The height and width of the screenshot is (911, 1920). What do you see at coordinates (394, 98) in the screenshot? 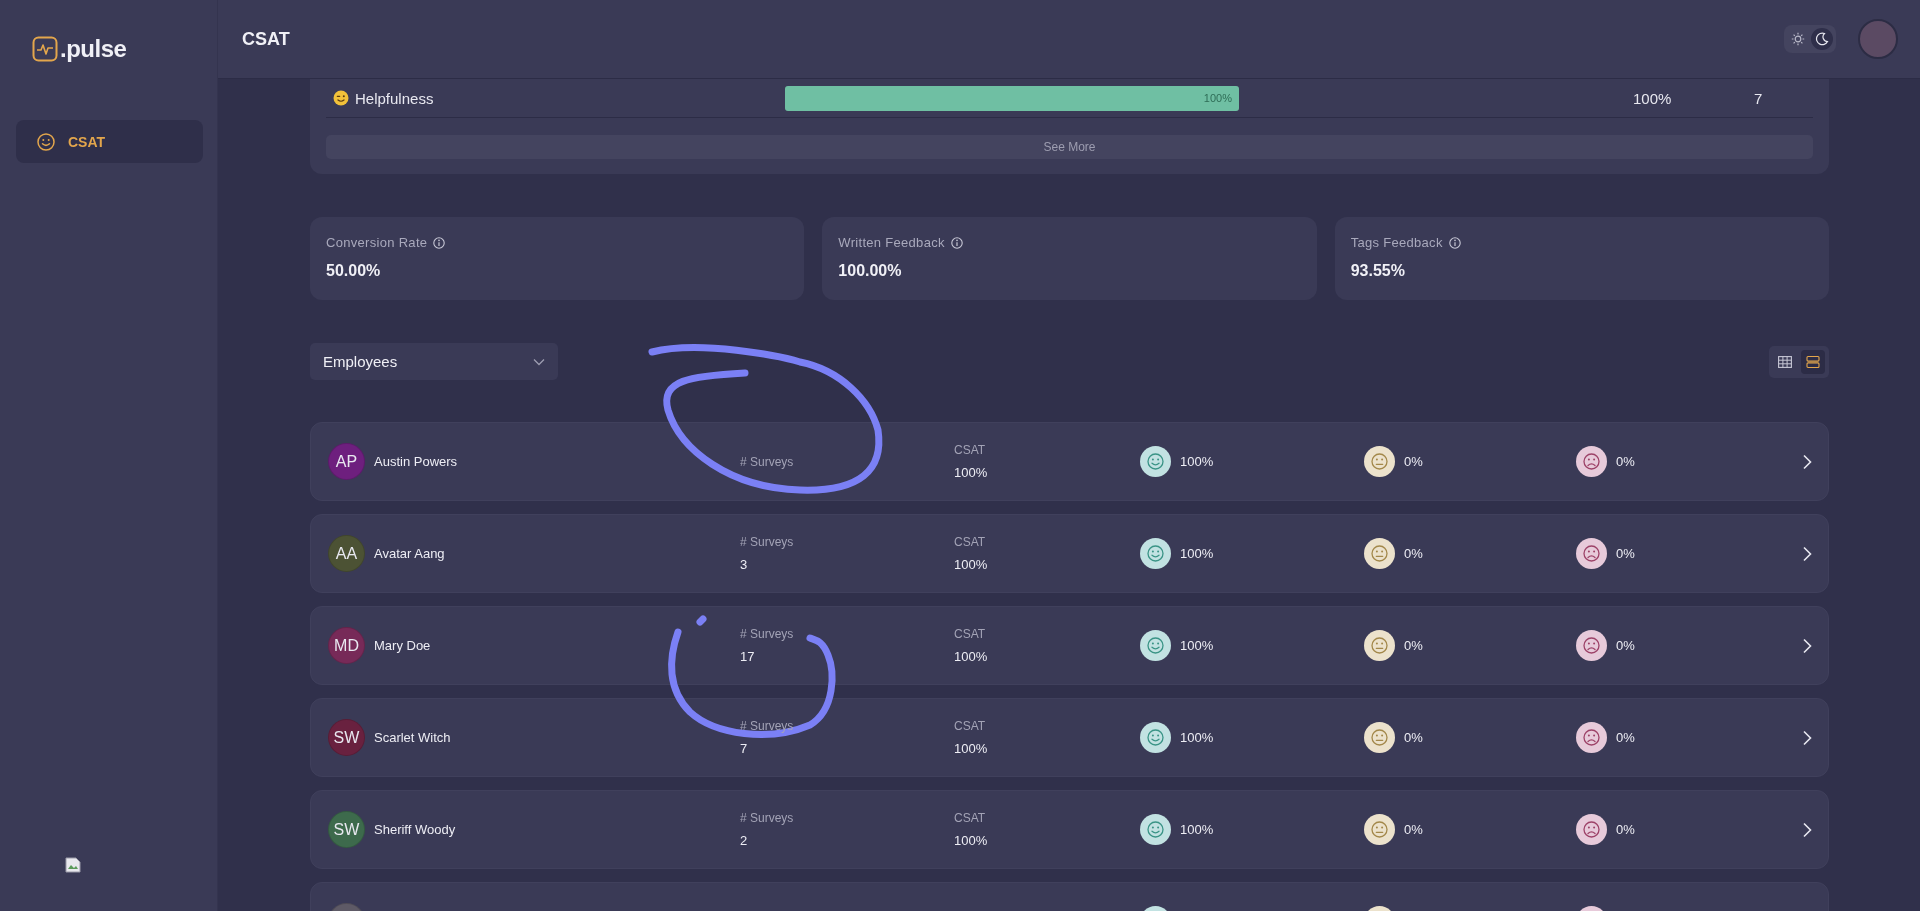
I see `rating-label: Helpfulness` at bounding box center [394, 98].